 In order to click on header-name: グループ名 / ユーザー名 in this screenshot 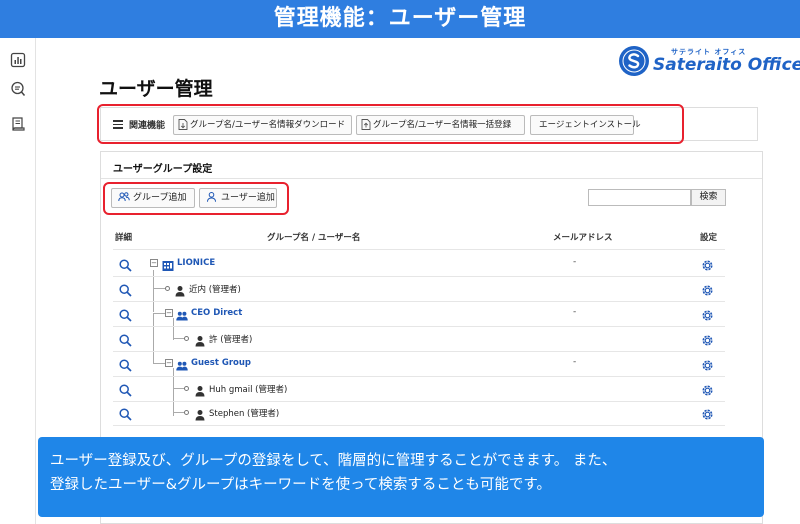, I will do `click(314, 238)`.